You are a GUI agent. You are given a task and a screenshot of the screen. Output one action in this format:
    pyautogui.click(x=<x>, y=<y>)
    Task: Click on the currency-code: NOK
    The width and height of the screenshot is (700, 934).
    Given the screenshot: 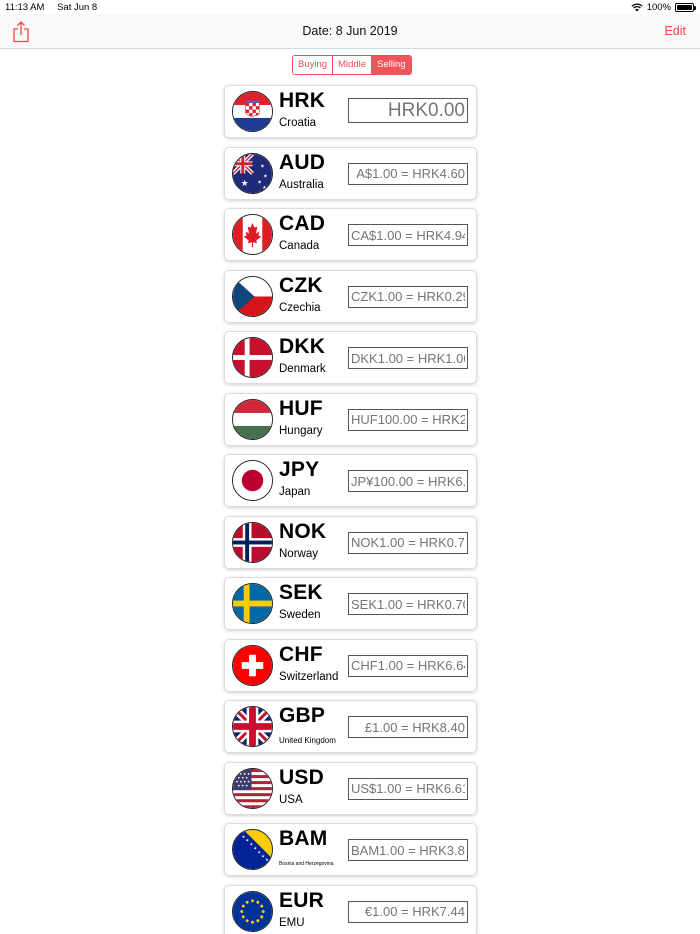 What is the action you would take?
    pyautogui.click(x=303, y=531)
    